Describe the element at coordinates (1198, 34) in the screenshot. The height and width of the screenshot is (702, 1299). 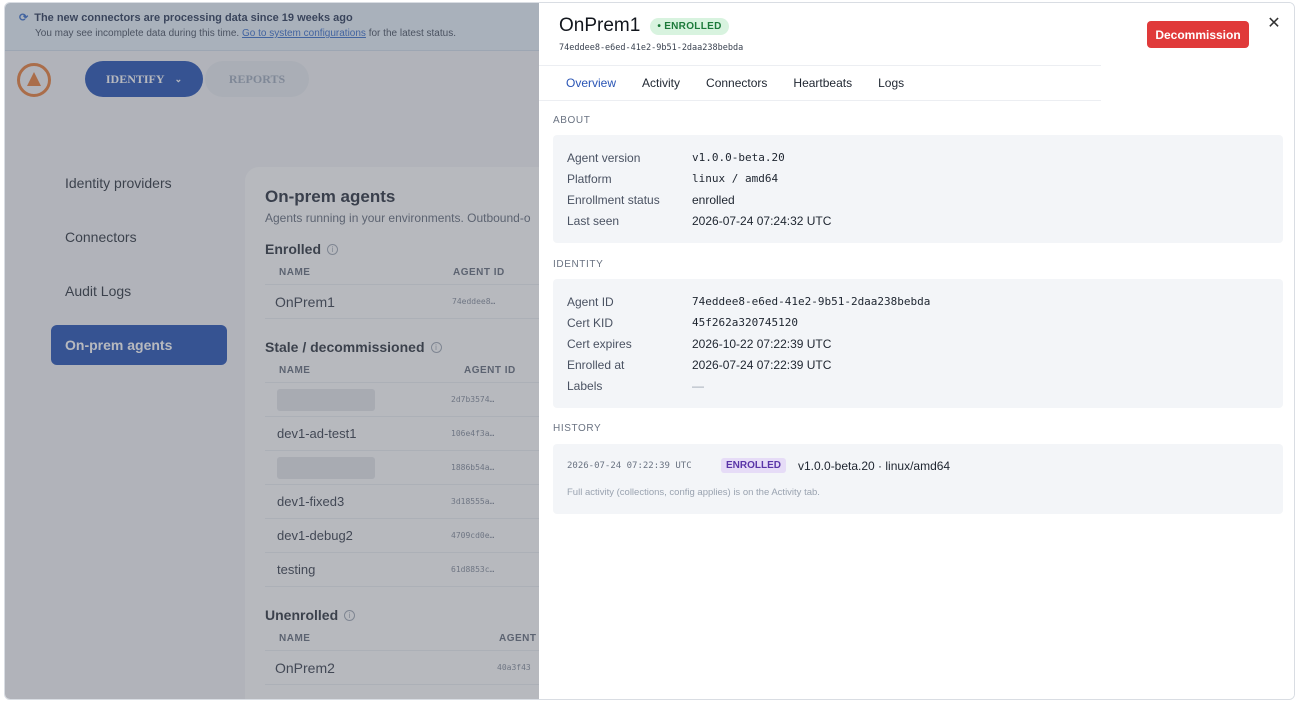
I see `decommission-button: Decommission` at that location.